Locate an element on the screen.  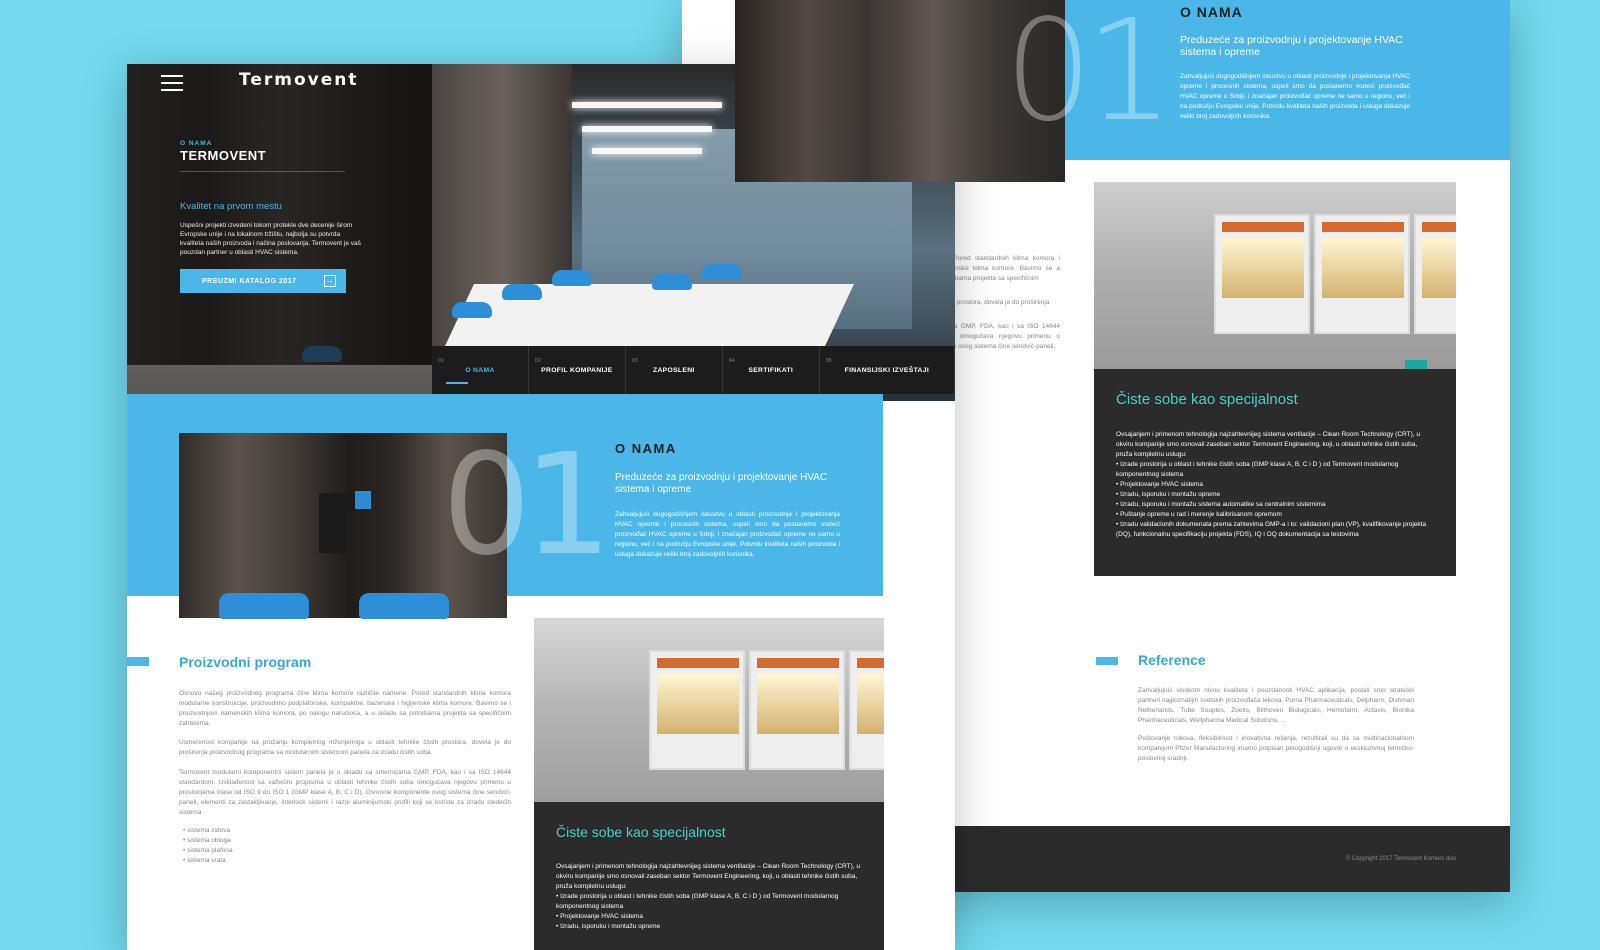
list-item: • sistema vrata is located at coordinates (204, 860).